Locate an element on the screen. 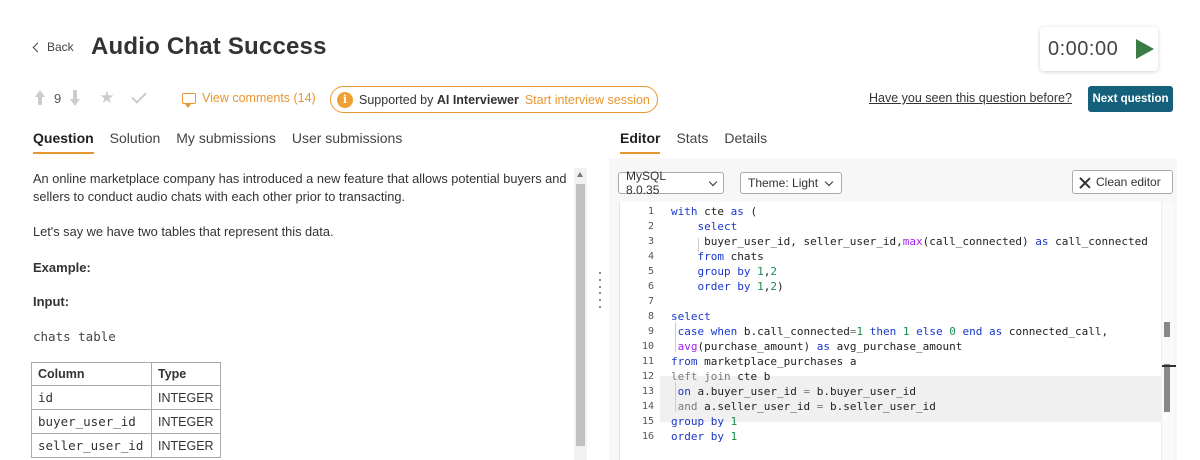  next-question-button: Next question is located at coordinates (1130, 99).